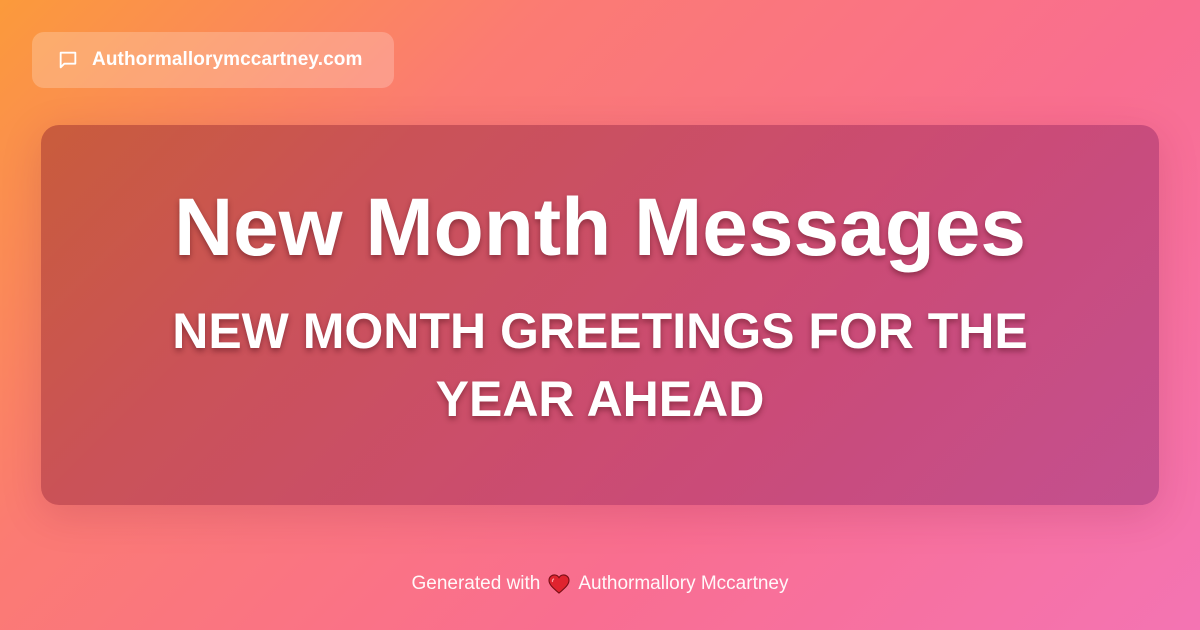  I want to click on site-badge: Authormallorymccartney.com, so click(213, 60).